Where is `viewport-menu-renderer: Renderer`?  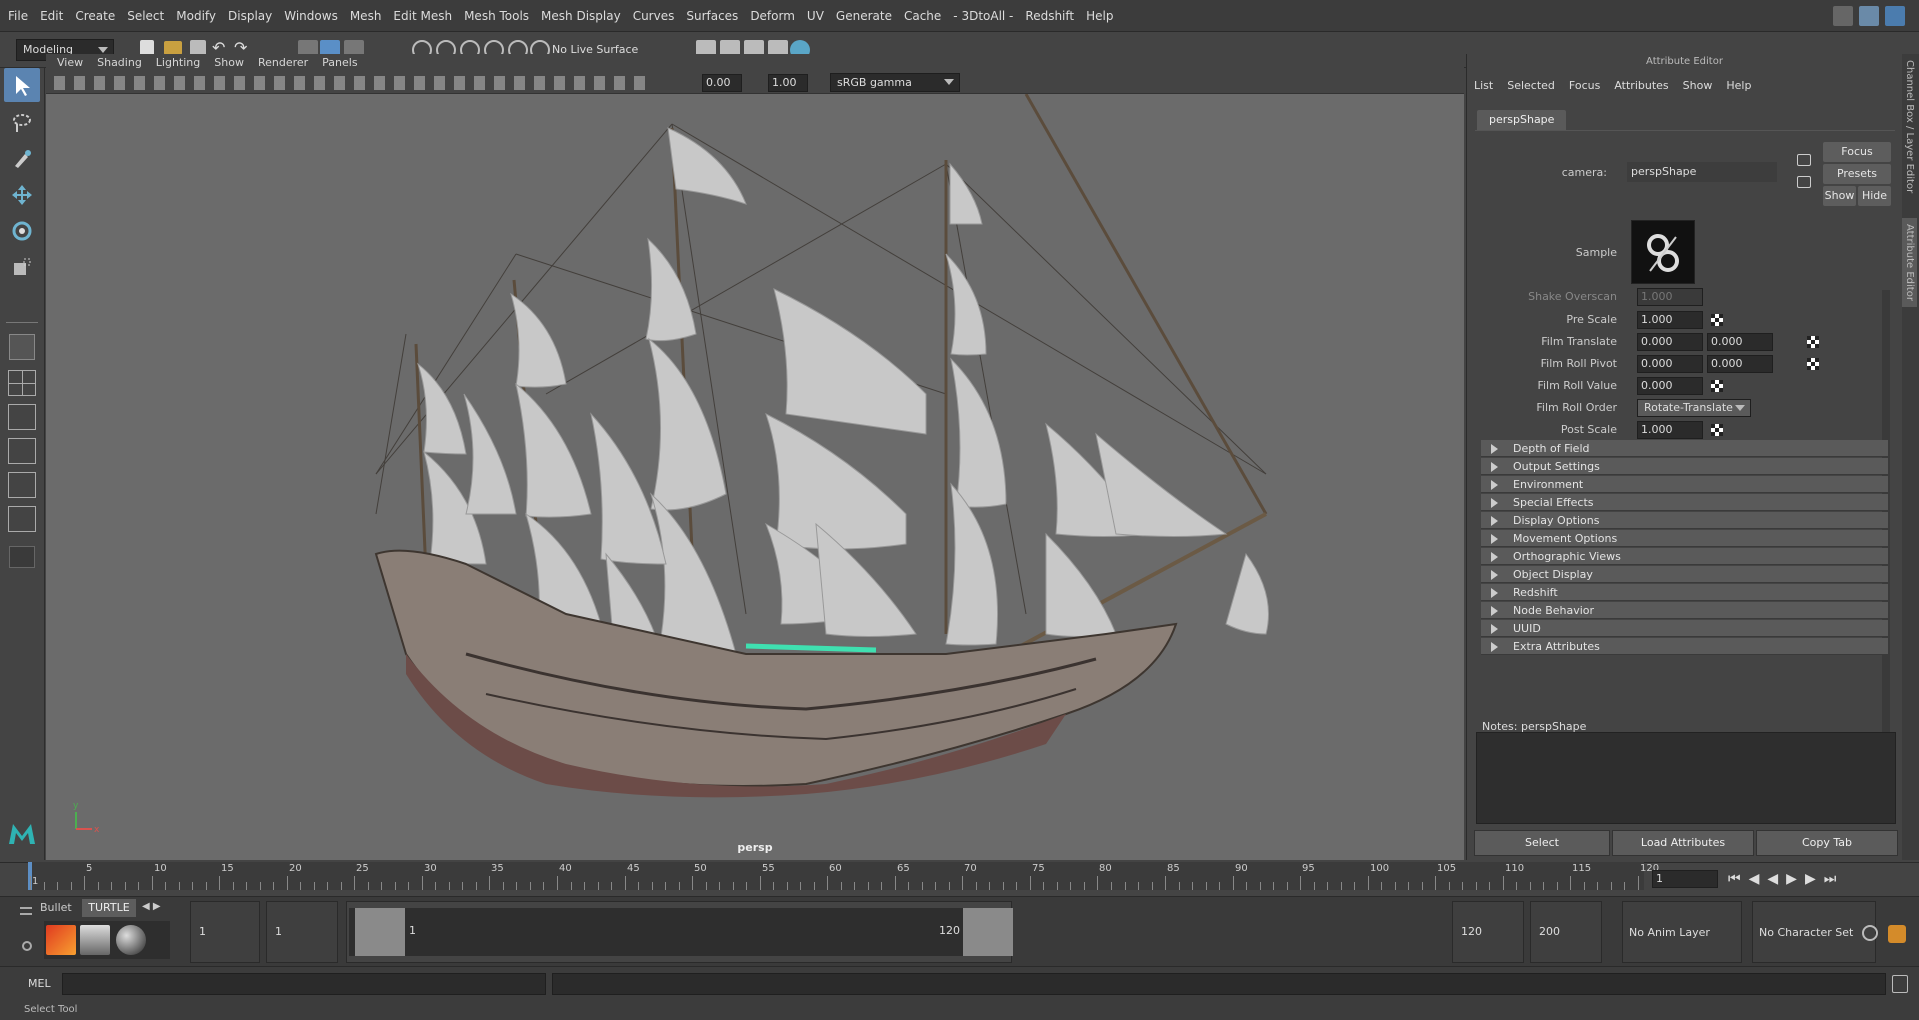
viewport-menu-renderer: Renderer is located at coordinates (283, 63).